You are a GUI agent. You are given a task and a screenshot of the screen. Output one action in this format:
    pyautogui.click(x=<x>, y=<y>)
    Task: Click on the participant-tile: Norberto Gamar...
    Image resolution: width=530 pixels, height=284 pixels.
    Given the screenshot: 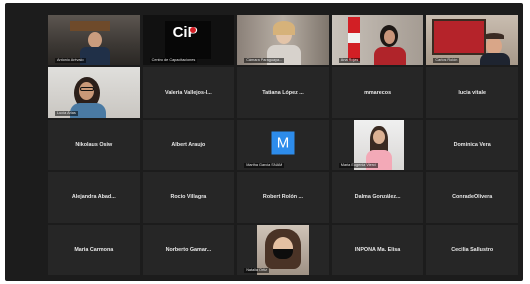 What is the action you would take?
    pyautogui.click(x=188, y=249)
    